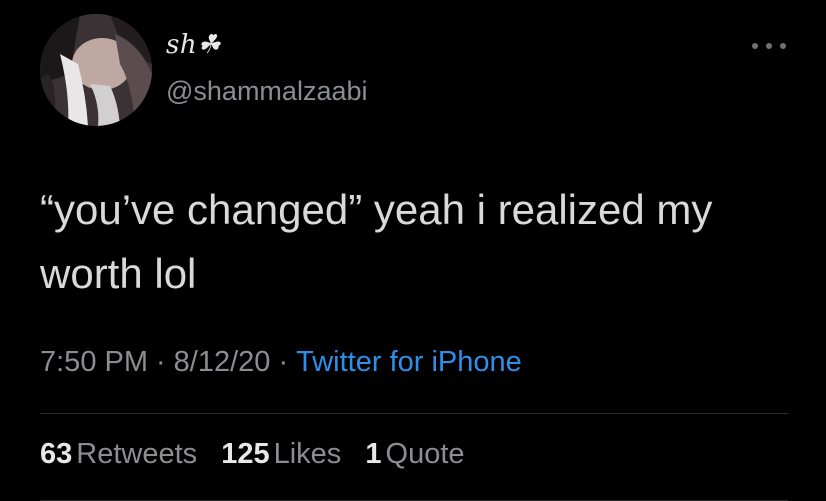 This screenshot has height=501, width=826. Describe the element at coordinates (245, 454) in the screenshot. I see `likes-count: 125` at that location.